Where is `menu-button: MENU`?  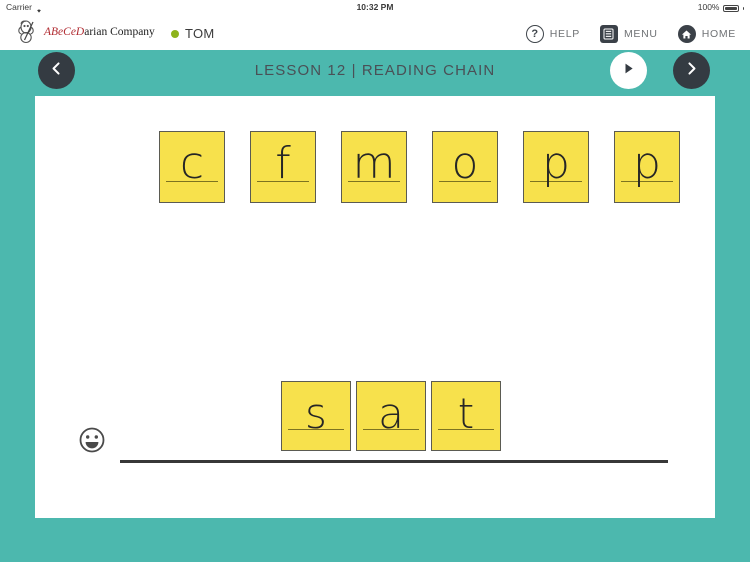
menu-button: MENU is located at coordinates (628, 34).